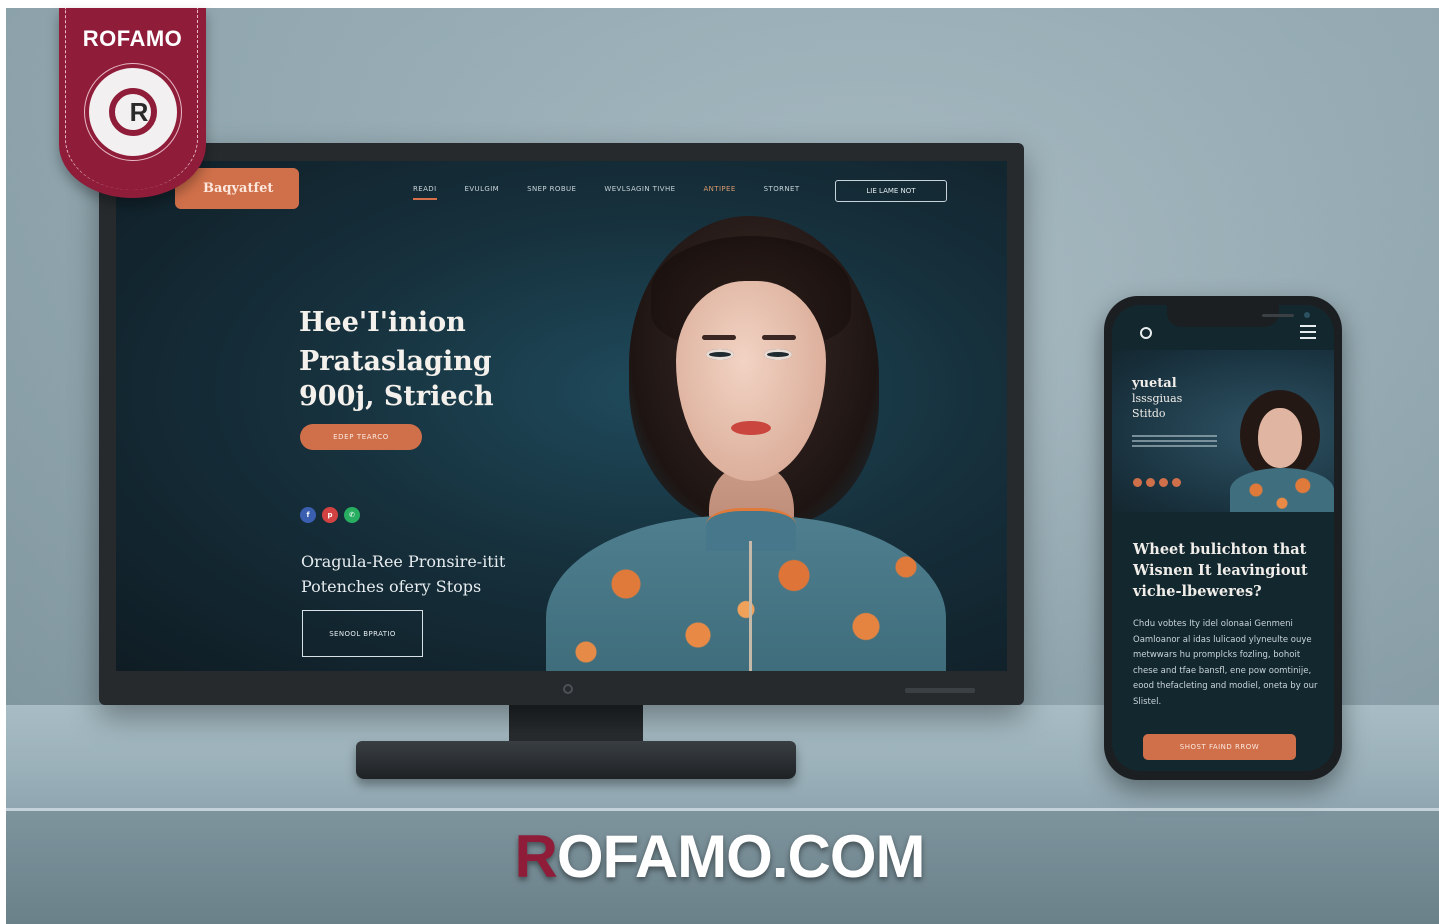 This screenshot has height=924, width=1439. What do you see at coordinates (362, 633) in the screenshot?
I see `hero-outline-button: SENOOL BPRATIO` at bounding box center [362, 633].